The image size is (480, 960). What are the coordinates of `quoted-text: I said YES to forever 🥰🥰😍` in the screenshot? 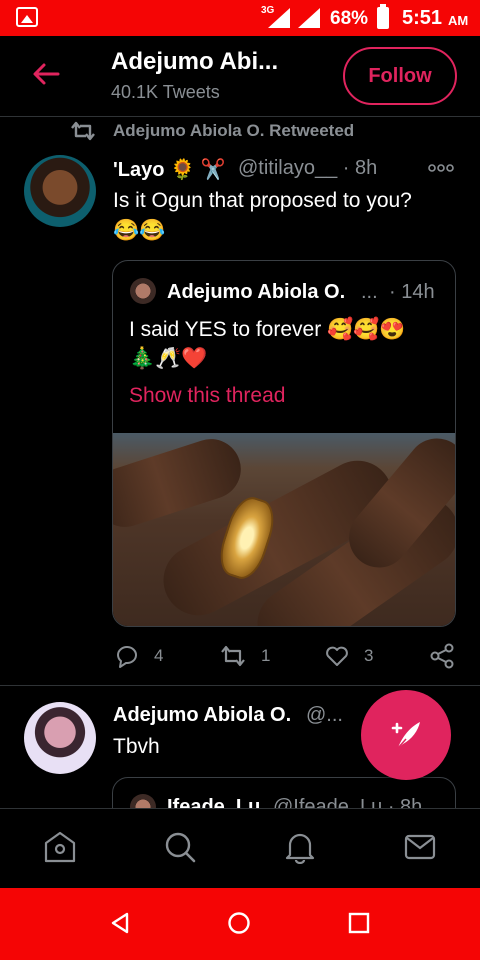 It's located at (267, 329).